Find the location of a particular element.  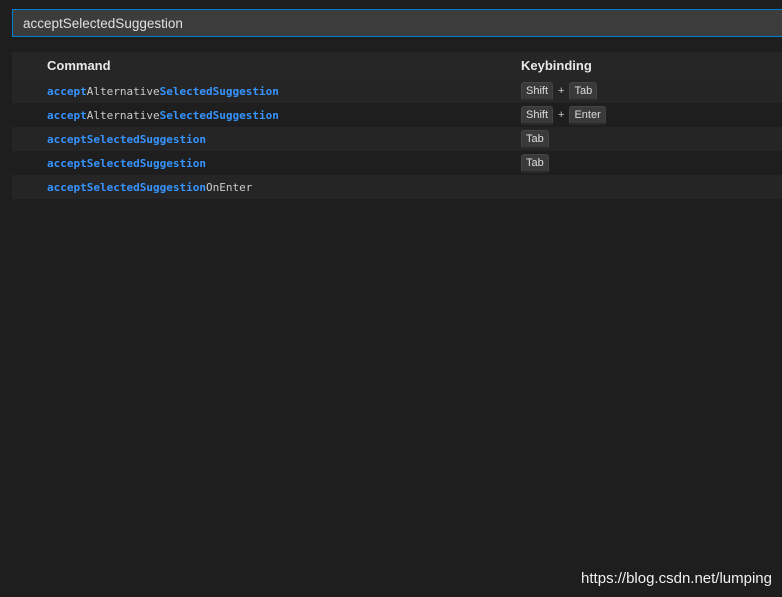

table-header: Command Keybinding is located at coordinates (397, 65).